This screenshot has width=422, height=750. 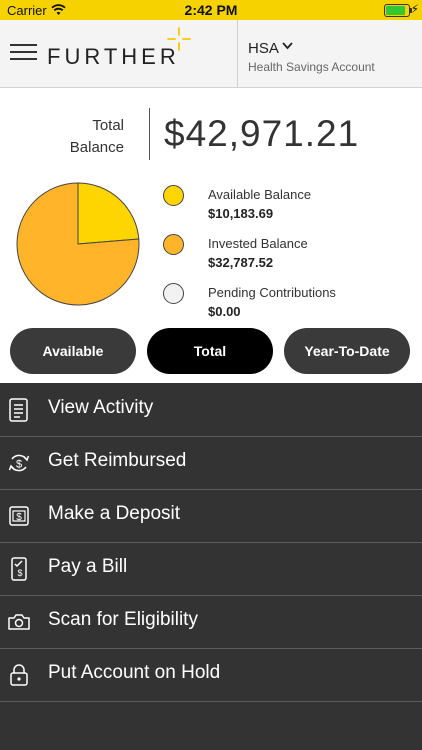 I want to click on phone-bill-icon: $, so click(x=19, y=569).